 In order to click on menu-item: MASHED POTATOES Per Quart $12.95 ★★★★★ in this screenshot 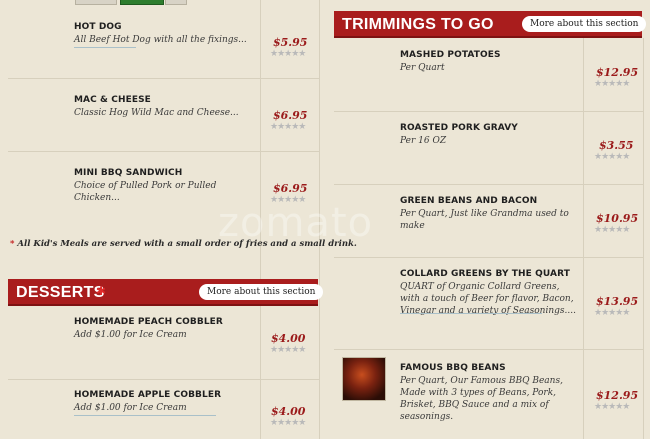, I will do `click(489, 74)`.